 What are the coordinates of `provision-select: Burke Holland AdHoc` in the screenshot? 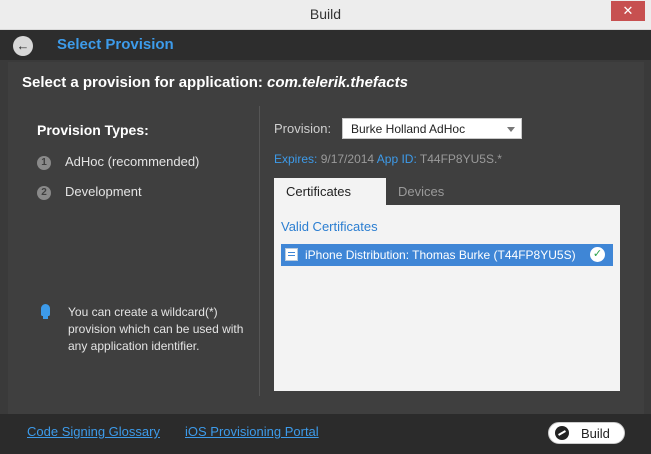 It's located at (432, 128).